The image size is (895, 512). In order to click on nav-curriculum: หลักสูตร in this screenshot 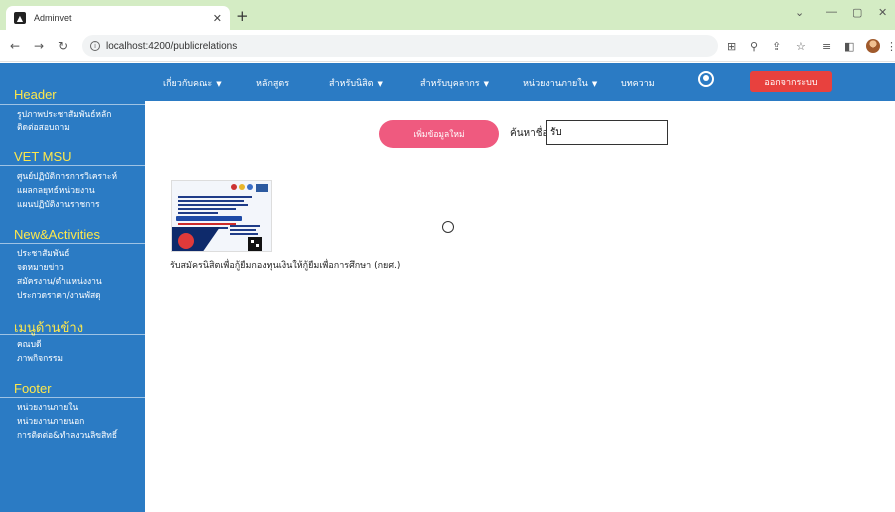, I will do `click(272, 83)`.